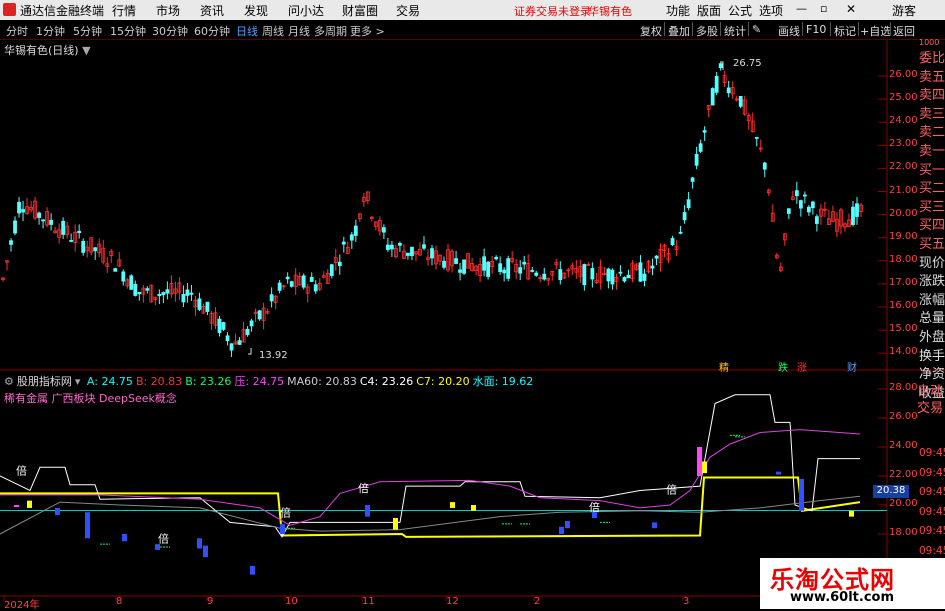  Describe the element at coordinates (9, 381) in the screenshot. I see `settings-icon: ⚙` at that location.